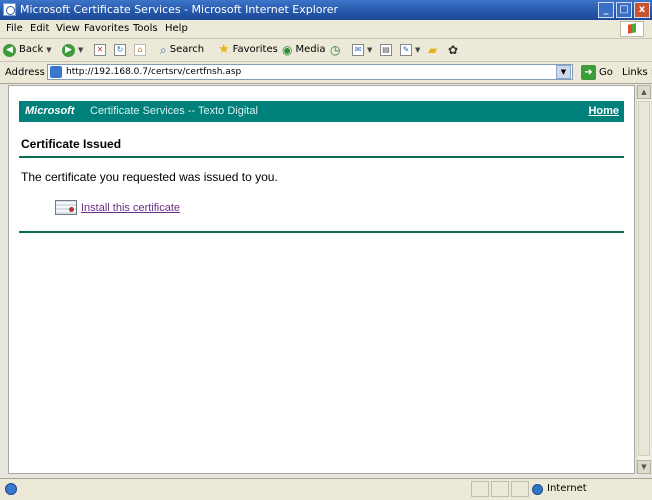  What do you see at coordinates (632, 29) in the screenshot?
I see `windows-logo-icon` at bounding box center [632, 29].